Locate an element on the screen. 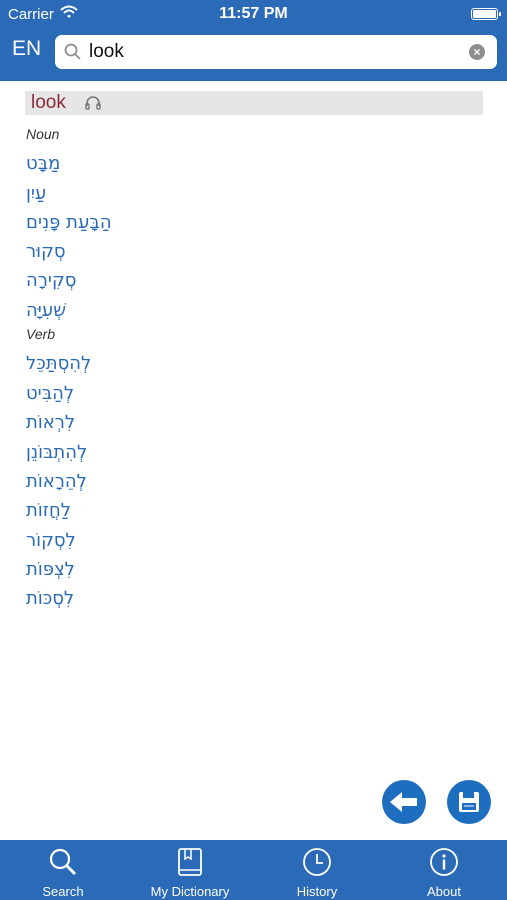 This screenshot has height=900, width=507. translation-item: מַבָּט is located at coordinates (43, 163).